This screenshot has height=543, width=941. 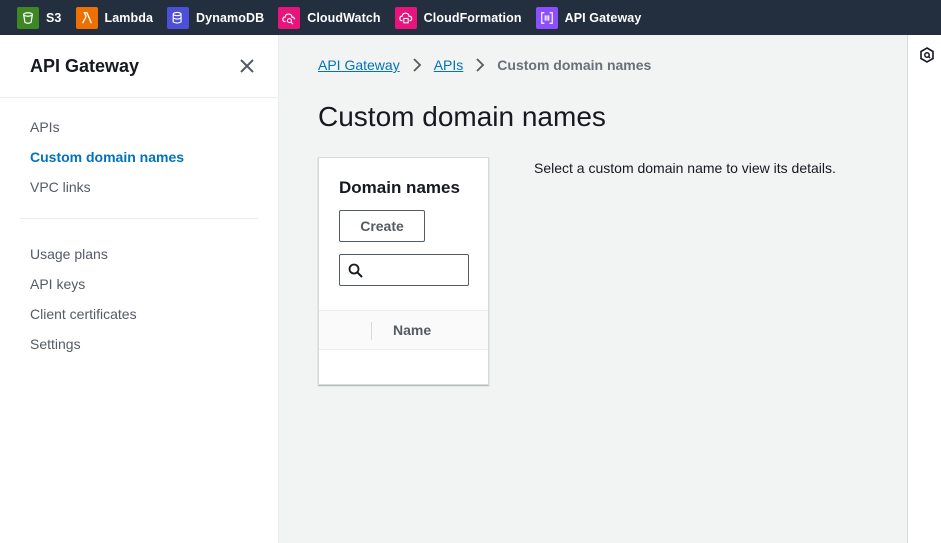 What do you see at coordinates (178, 17) in the screenshot?
I see `database-icon` at bounding box center [178, 17].